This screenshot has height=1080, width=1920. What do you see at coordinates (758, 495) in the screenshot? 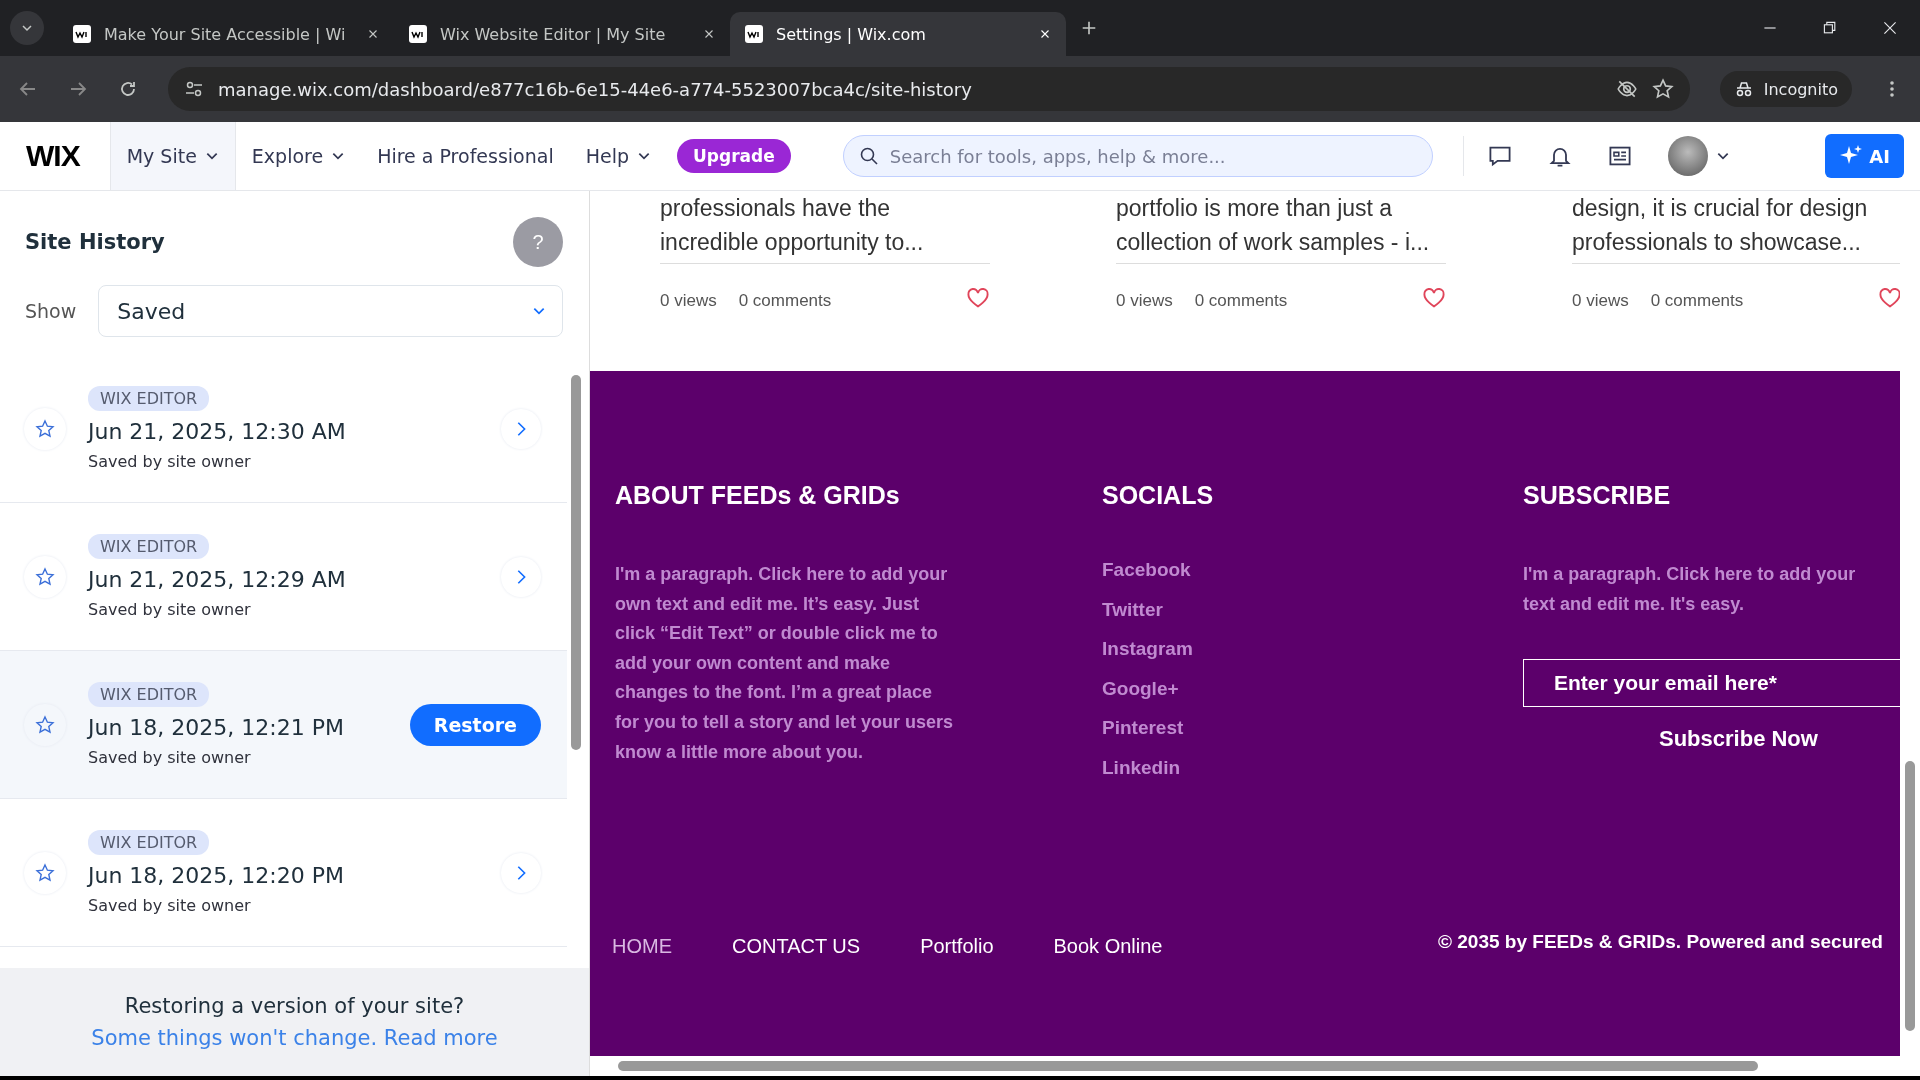
I see `footer-heading: ABOUT FEEDs & GRIDs` at bounding box center [758, 495].